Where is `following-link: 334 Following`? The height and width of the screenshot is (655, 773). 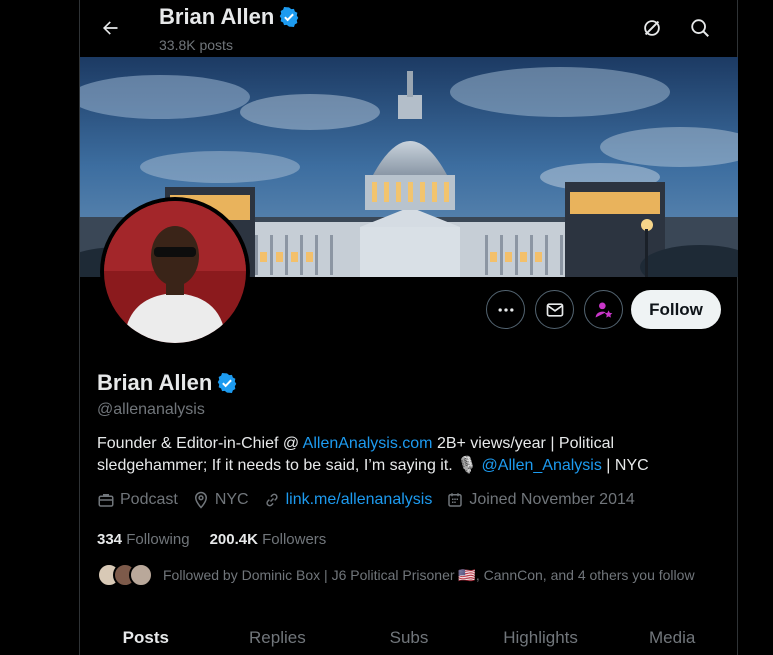 following-link: 334 Following is located at coordinates (143, 539).